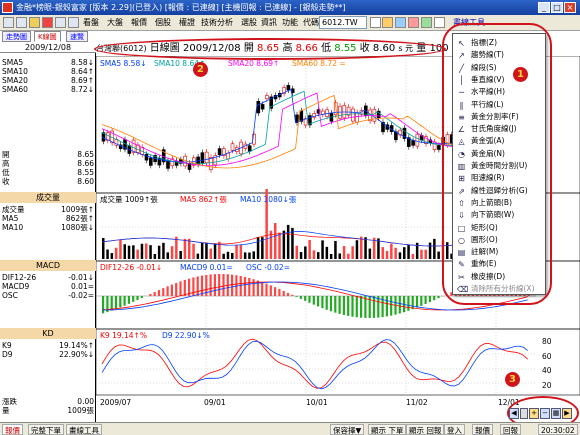 This screenshot has height=435, width=580. I want to click on ma-label: SMA5, so click(13, 62).